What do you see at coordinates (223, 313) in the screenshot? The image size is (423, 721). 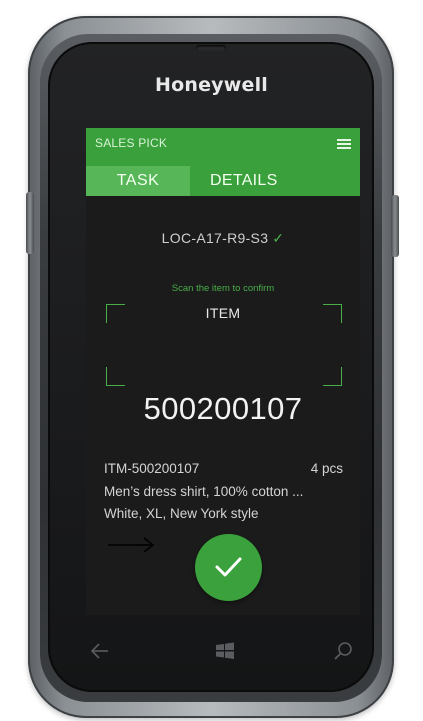 I see `item-label: ITEM` at bounding box center [223, 313].